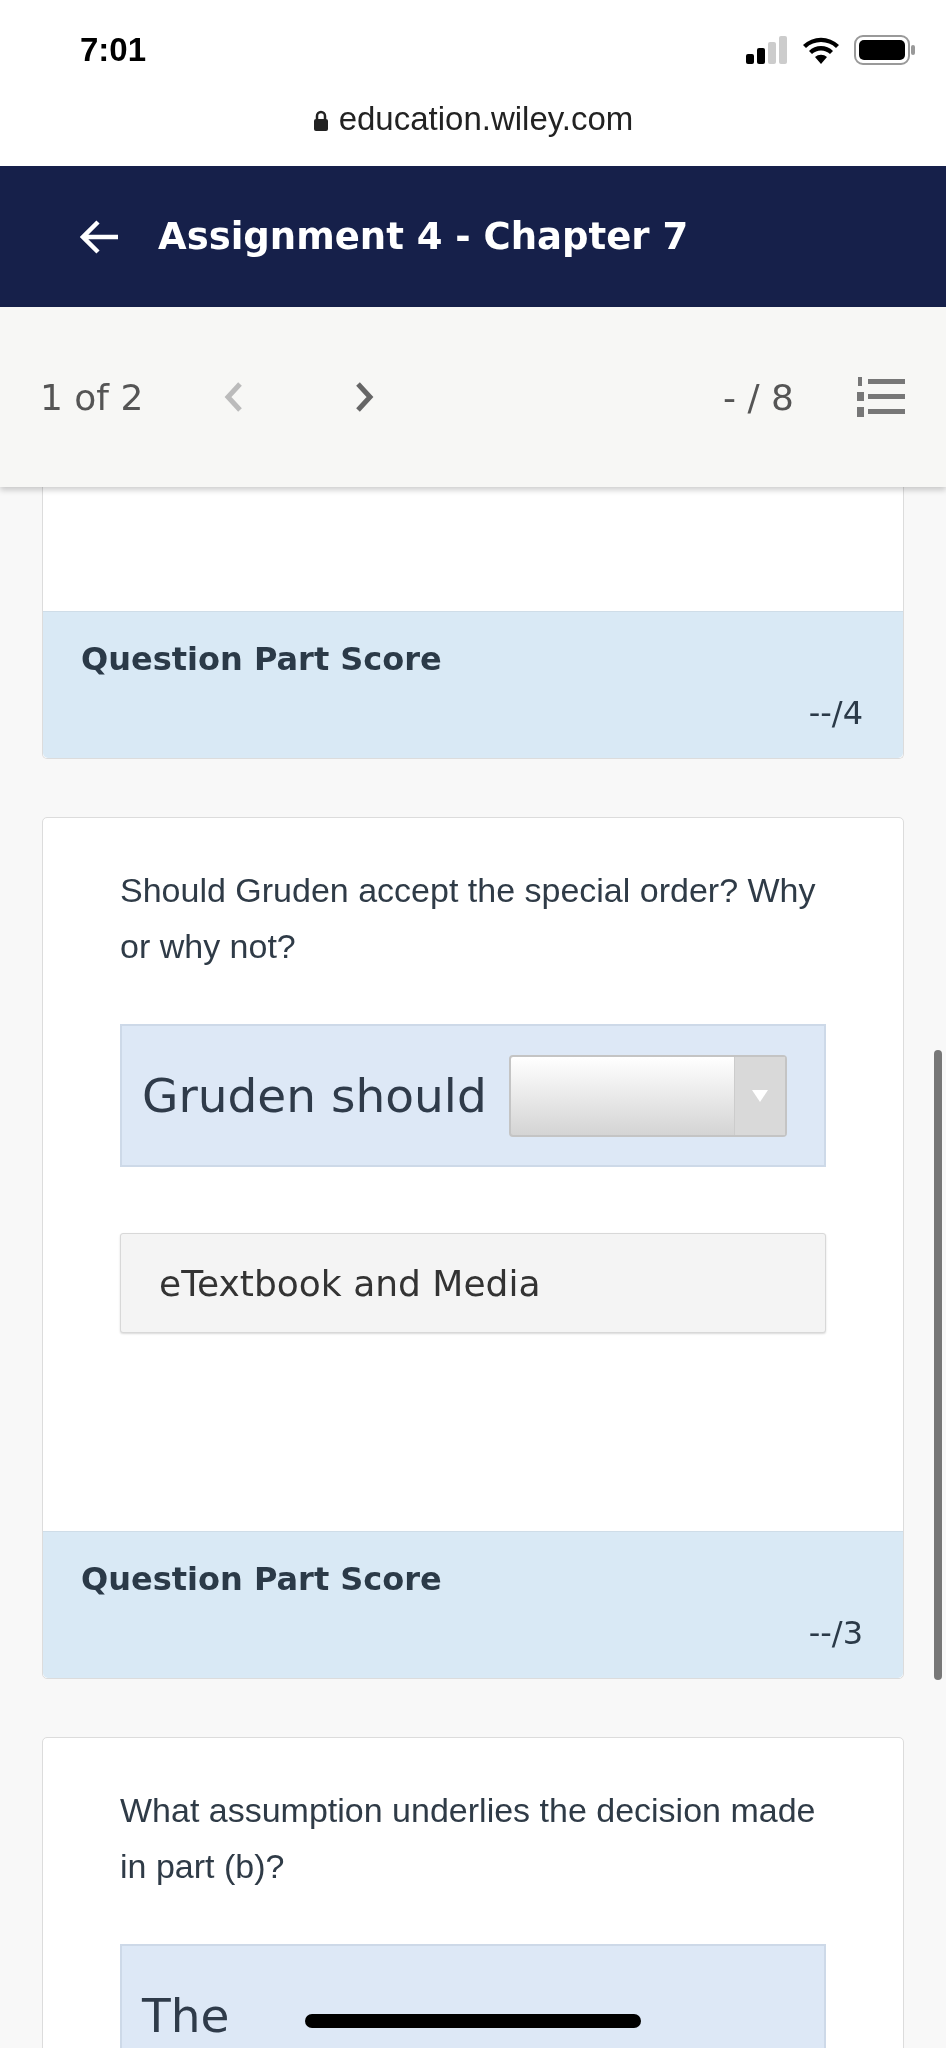 This screenshot has width=946, height=2048. I want to click on answer-dropdown, so click(647, 1095).